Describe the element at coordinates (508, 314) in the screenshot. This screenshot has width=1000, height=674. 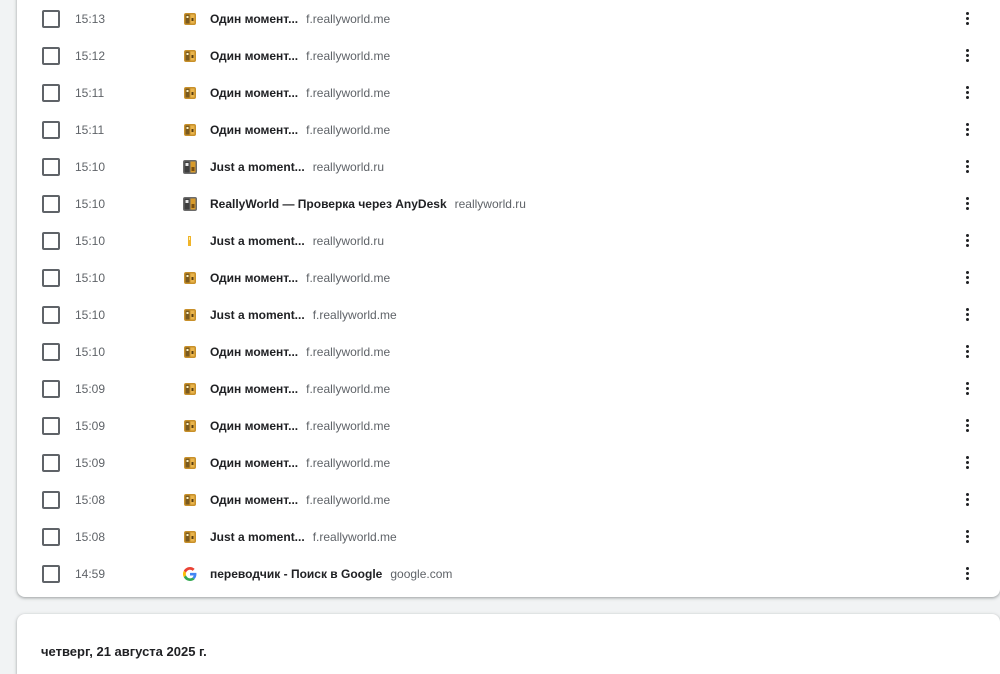
I see `history-entry: 15:10 Just a moment... f.reallyworld.me` at that location.